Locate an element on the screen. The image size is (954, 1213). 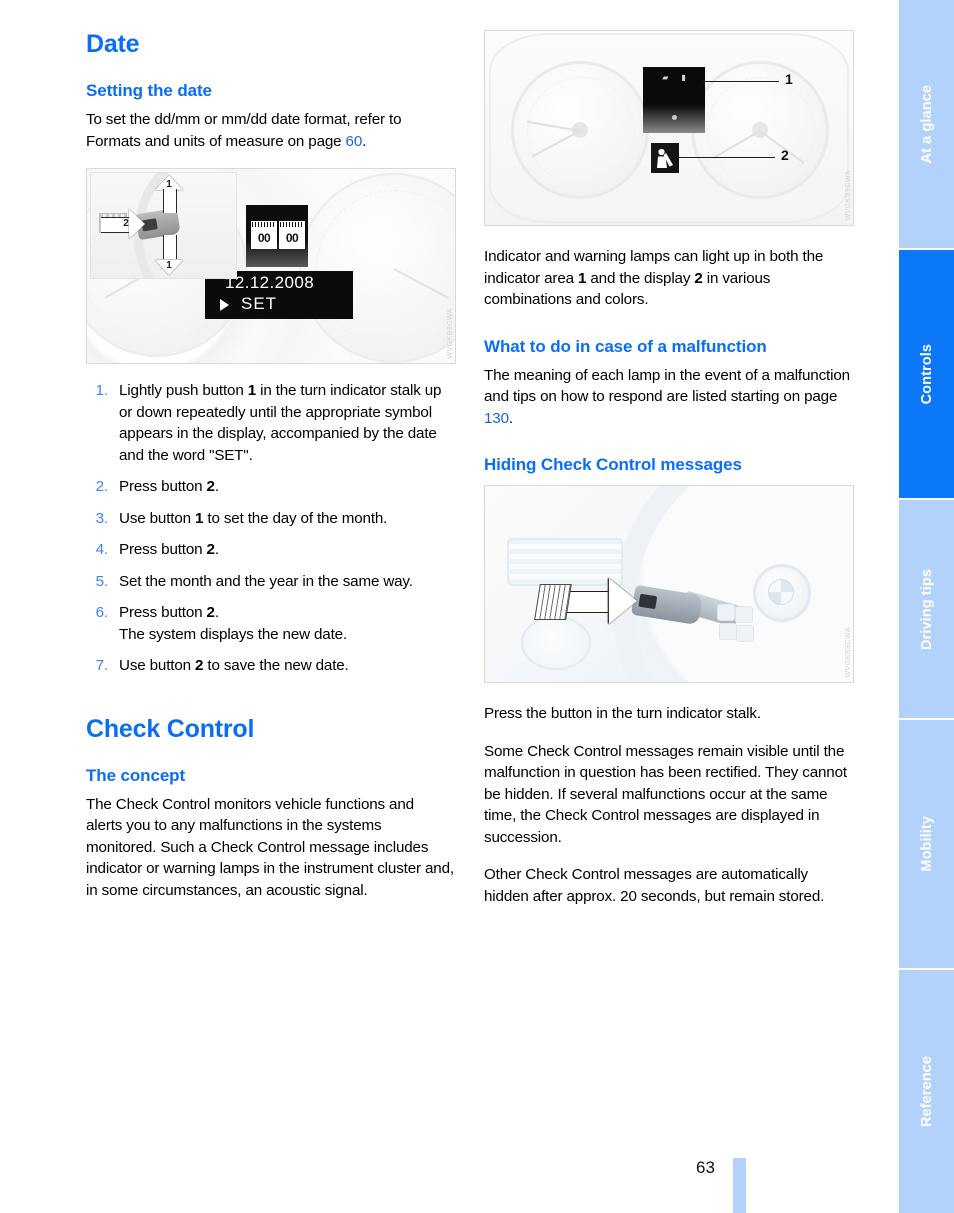
arrow-up-callout-1: 1 is located at coordinates (169, 194).